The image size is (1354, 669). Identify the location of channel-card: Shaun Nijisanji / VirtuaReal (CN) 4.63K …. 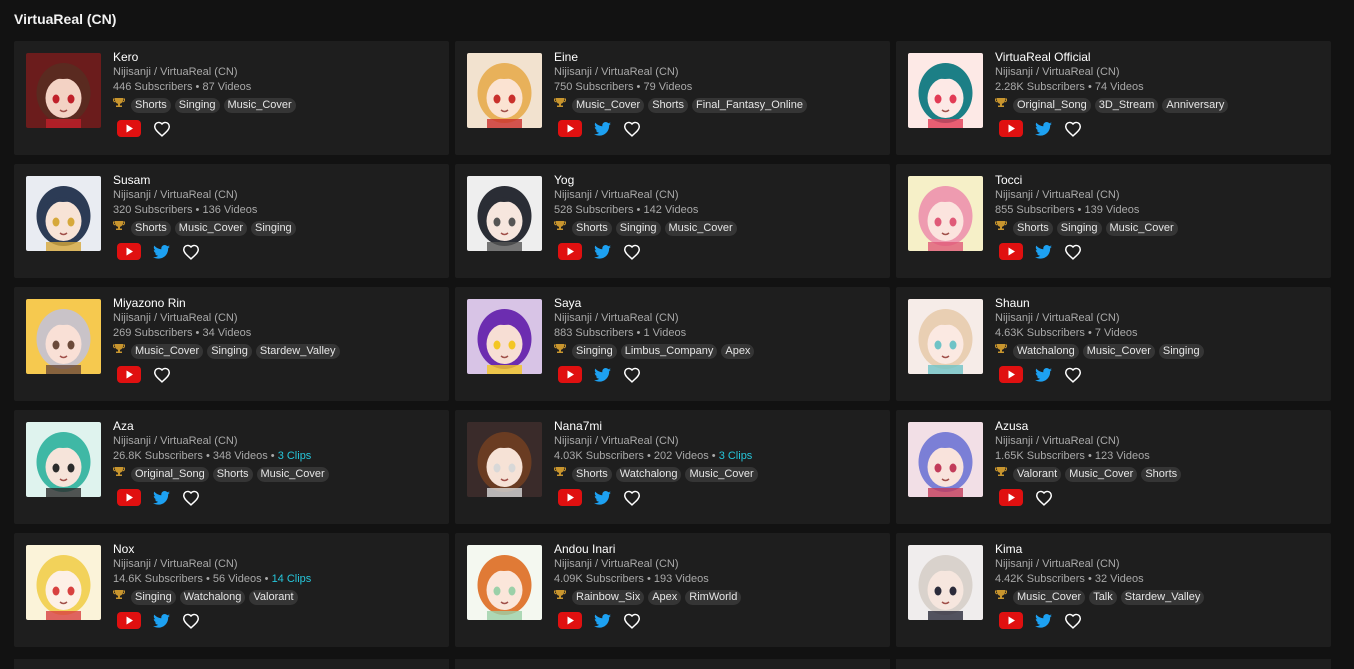
(1113, 344).